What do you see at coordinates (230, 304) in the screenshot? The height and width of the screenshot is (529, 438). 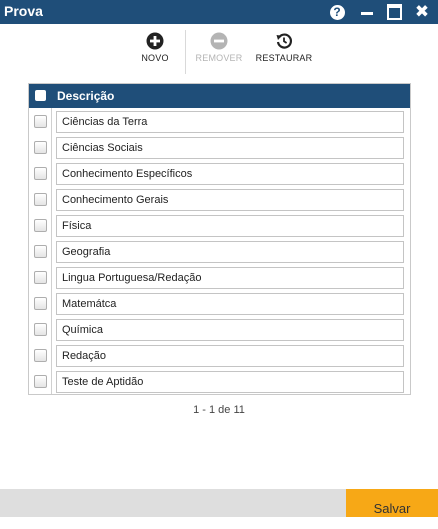 I see `descricao-cell: Matemátca` at bounding box center [230, 304].